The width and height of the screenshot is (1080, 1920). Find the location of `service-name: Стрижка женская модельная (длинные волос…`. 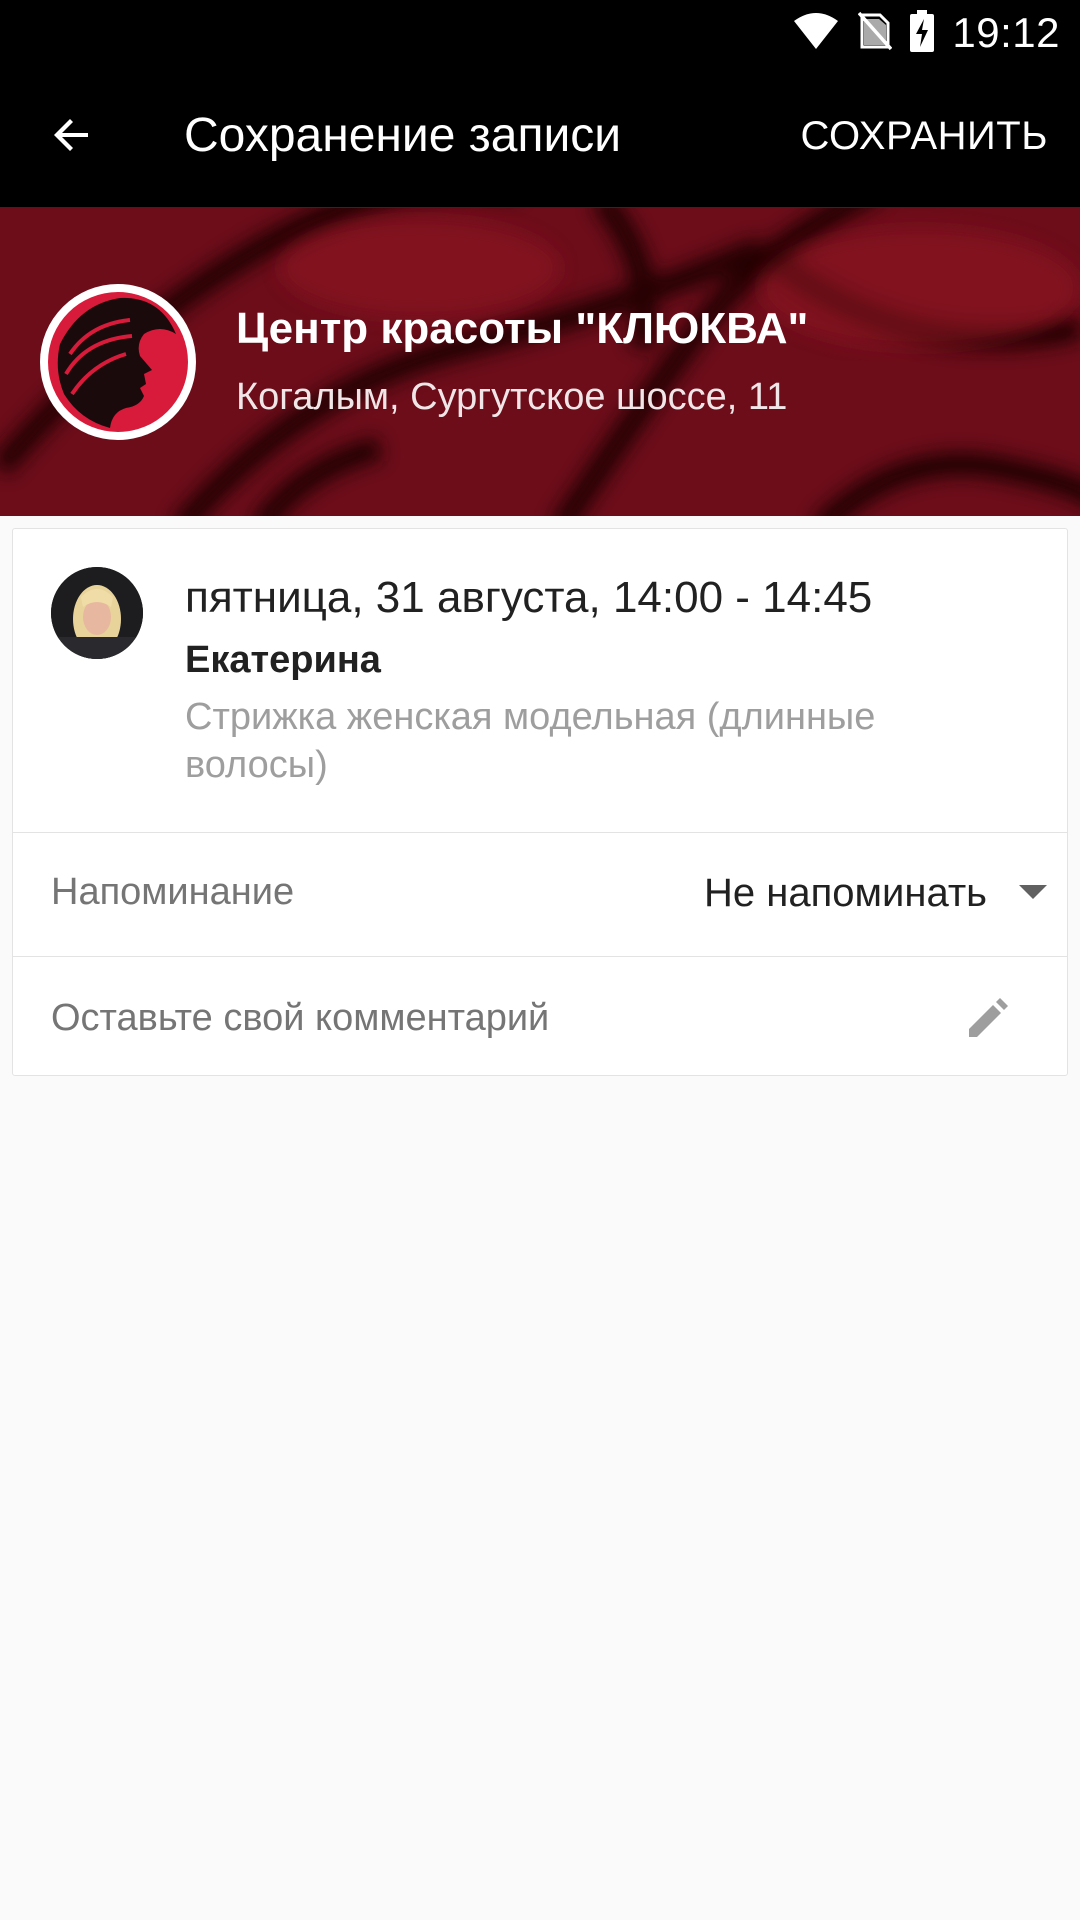

service-name: Стрижка женская модельная (длинные волос… is located at coordinates (530, 741).